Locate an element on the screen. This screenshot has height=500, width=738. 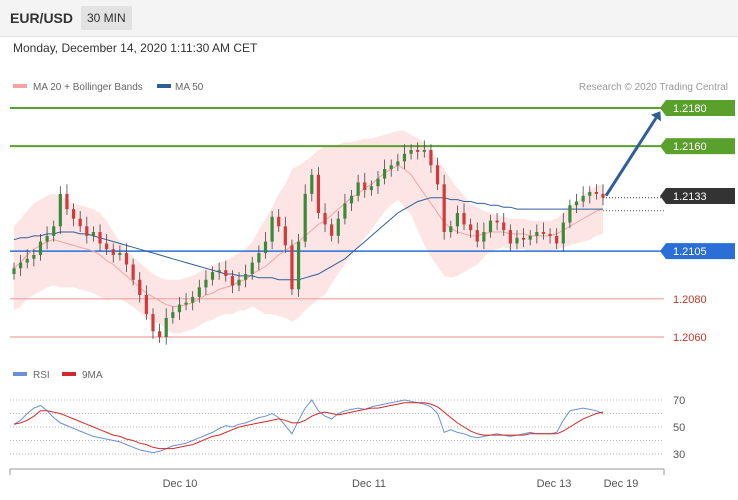
rsi-panel: 70 50 30 is located at coordinates (347, 428).